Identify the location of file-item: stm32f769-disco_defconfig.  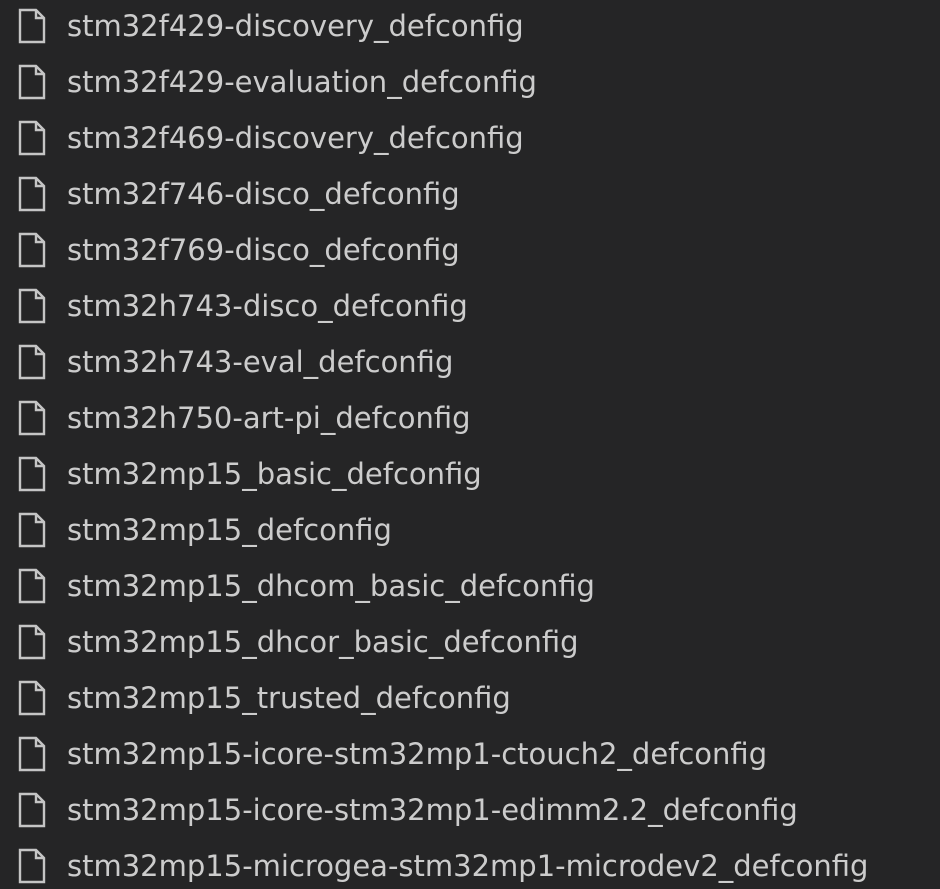
(470, 250).